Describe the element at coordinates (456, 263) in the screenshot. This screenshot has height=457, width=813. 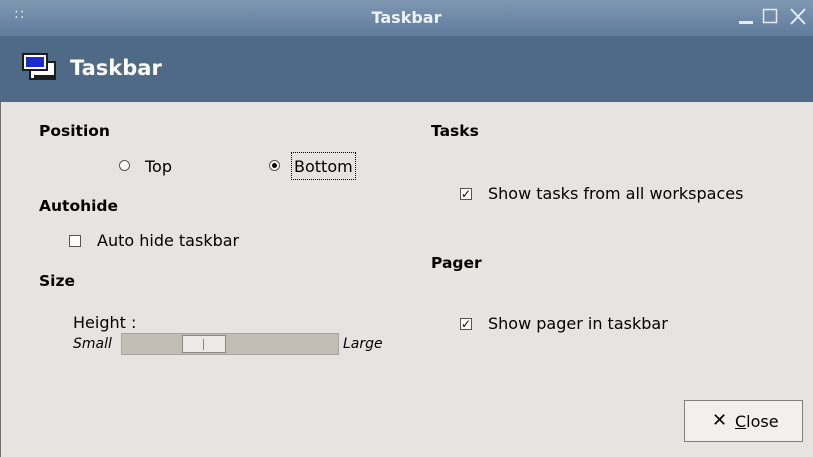
I see `pager-heading: Pager` at that location.